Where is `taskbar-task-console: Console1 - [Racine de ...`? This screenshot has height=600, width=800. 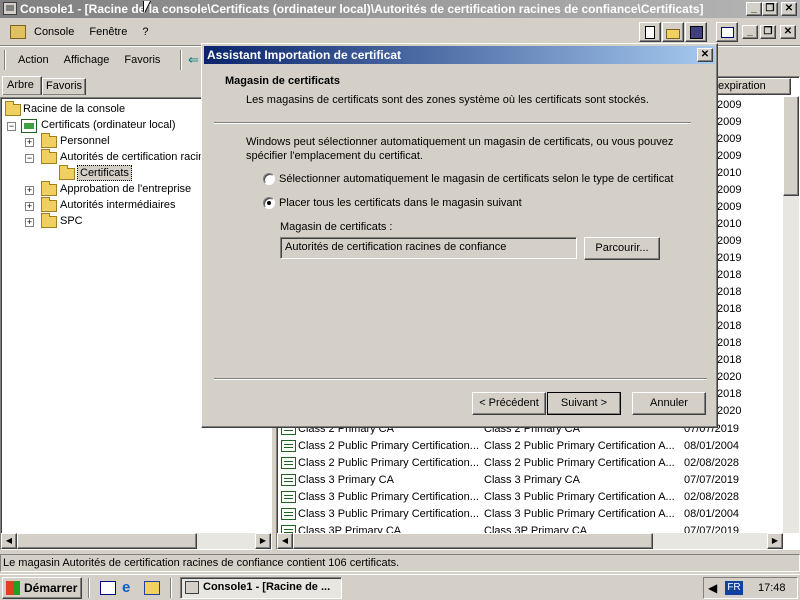
taskbar-task-console: Console1 - [Racine de ... is located at coordinates (261, 588).